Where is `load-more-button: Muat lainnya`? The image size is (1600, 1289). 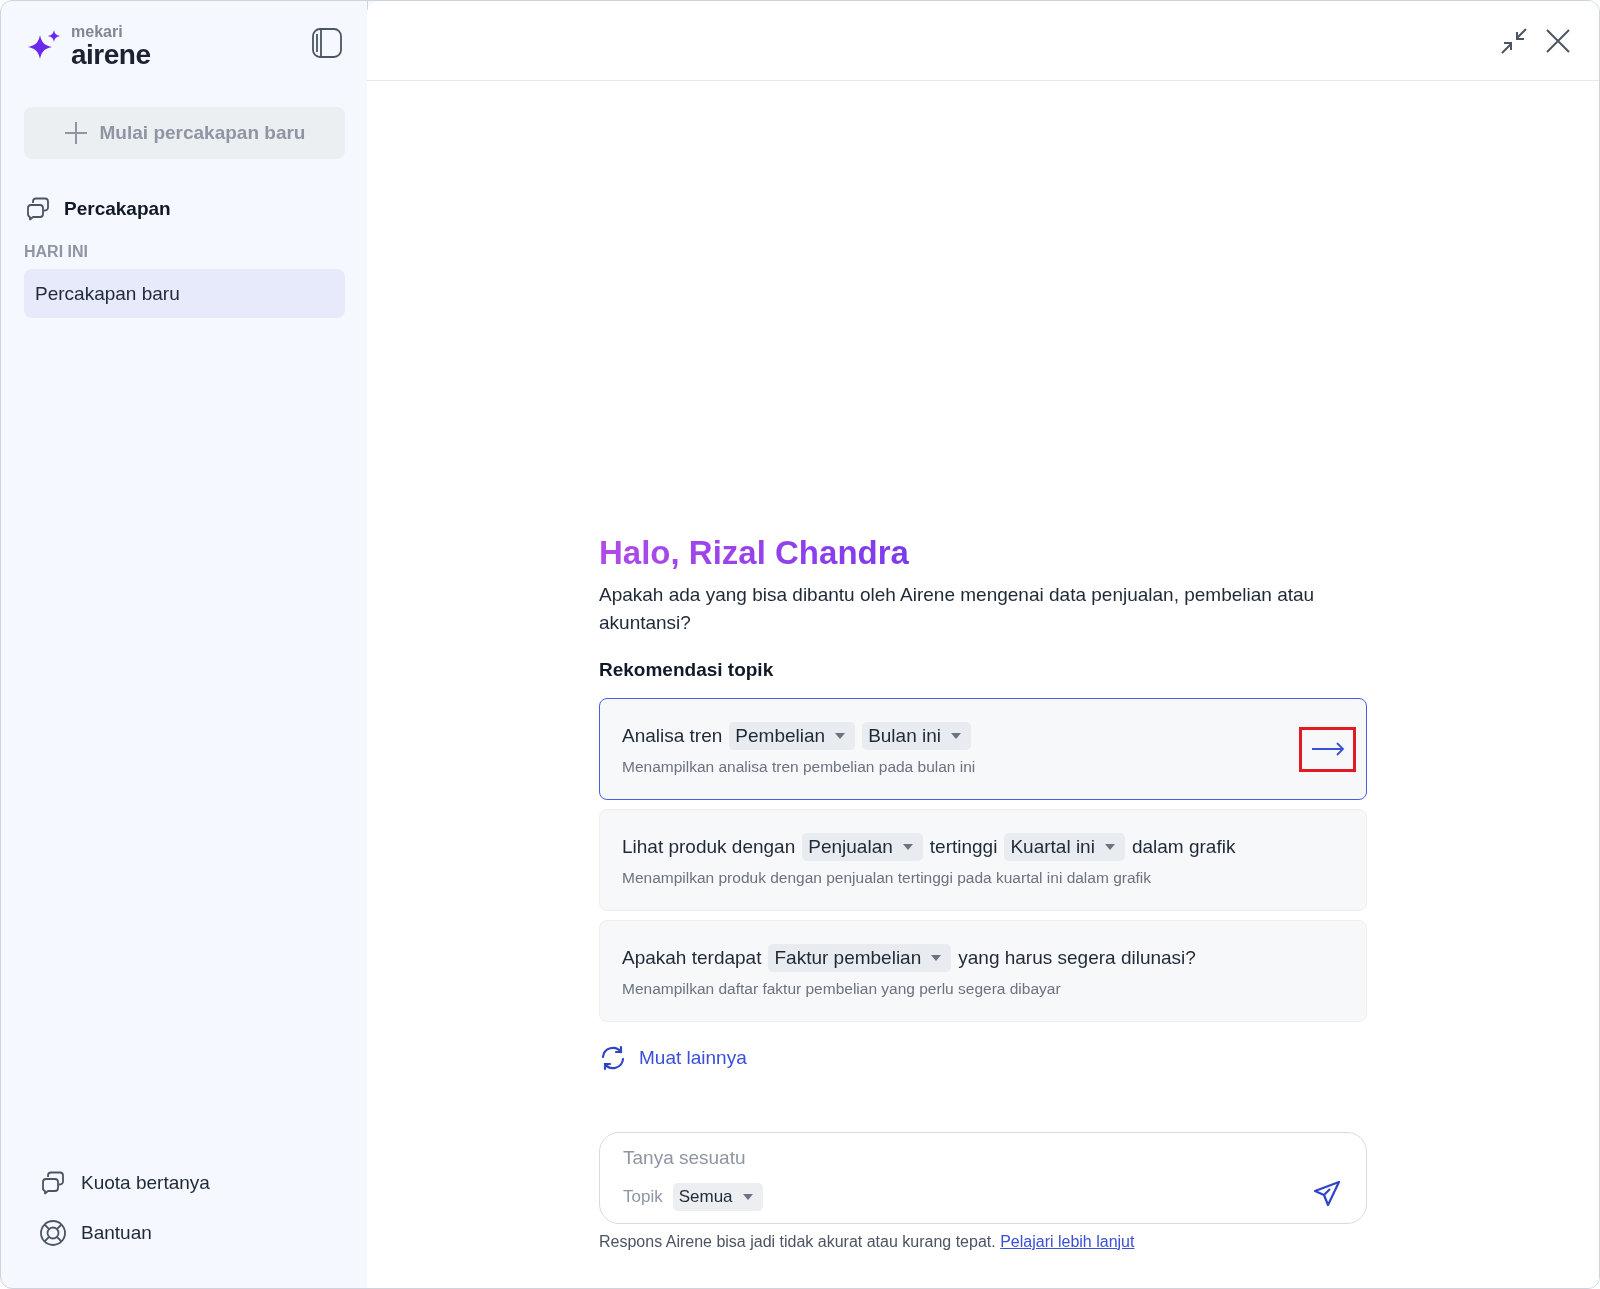
load-more-button: Muat lainnya is located at coordinates (673, 1058).